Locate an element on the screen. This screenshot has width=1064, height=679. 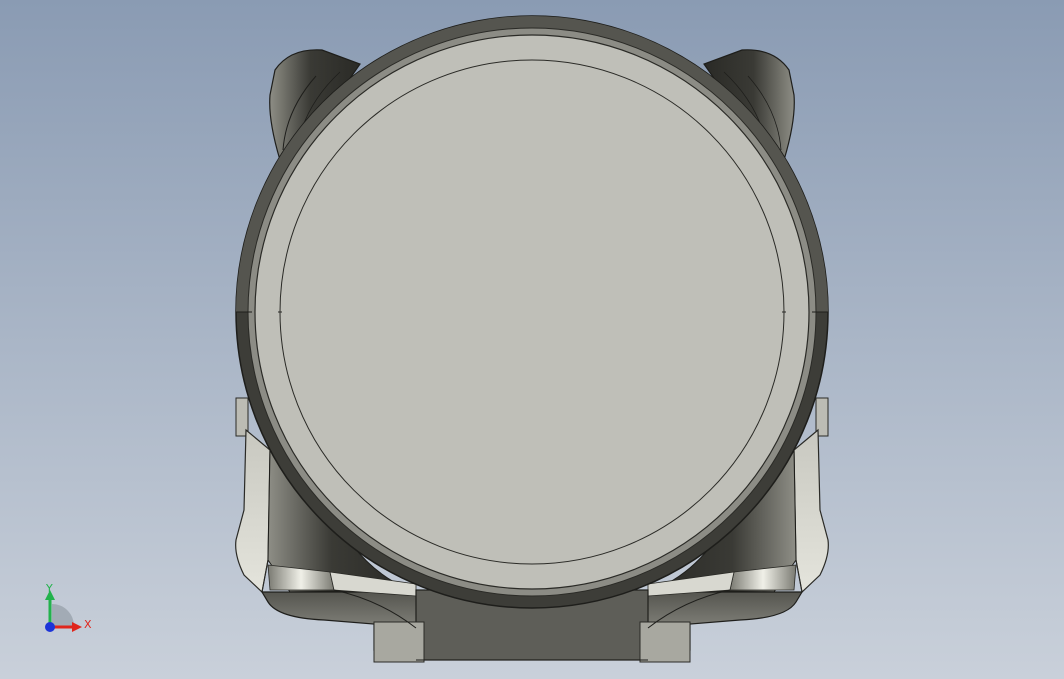
z-axis-dot is located at coordinates (50, 627).